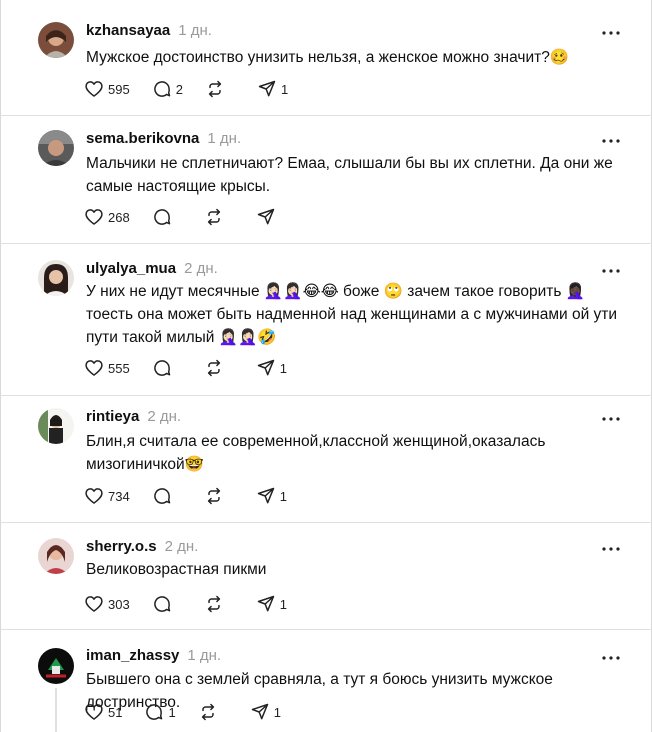 The image size is (652, 732). What do you see at coordinates (107, 496) in the screenshot?
I see `like-button: 734` at bounding box center [107, 496].